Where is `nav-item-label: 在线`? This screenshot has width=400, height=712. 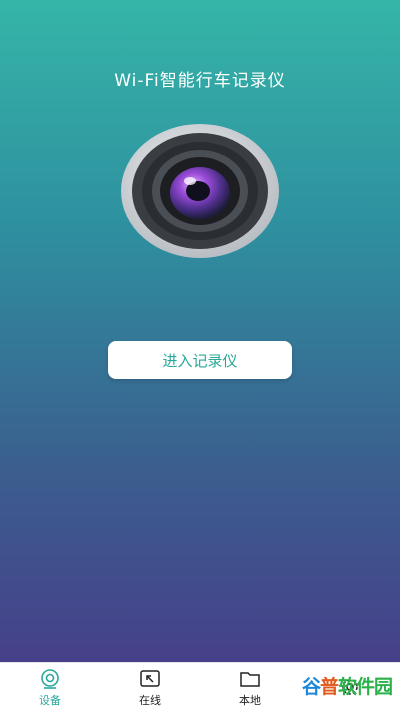
nav-item-label: 在线 is located at coordinates (150, 700).